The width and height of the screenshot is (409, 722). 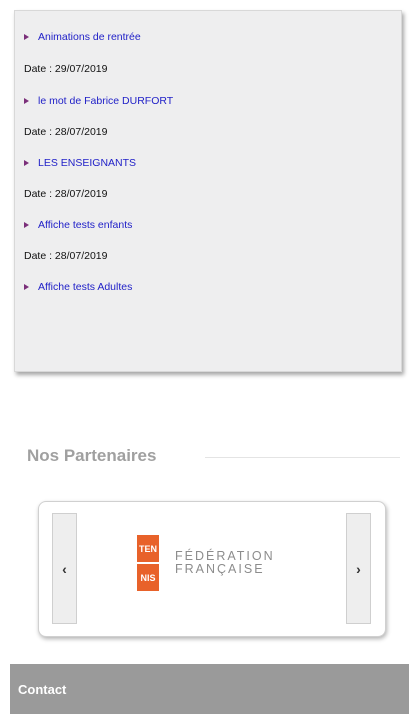 What do you see at coordinates (89, 37) in the screenshot?
I see `news-title-link: Animations de rentrée` at bounding box center [89, 37].